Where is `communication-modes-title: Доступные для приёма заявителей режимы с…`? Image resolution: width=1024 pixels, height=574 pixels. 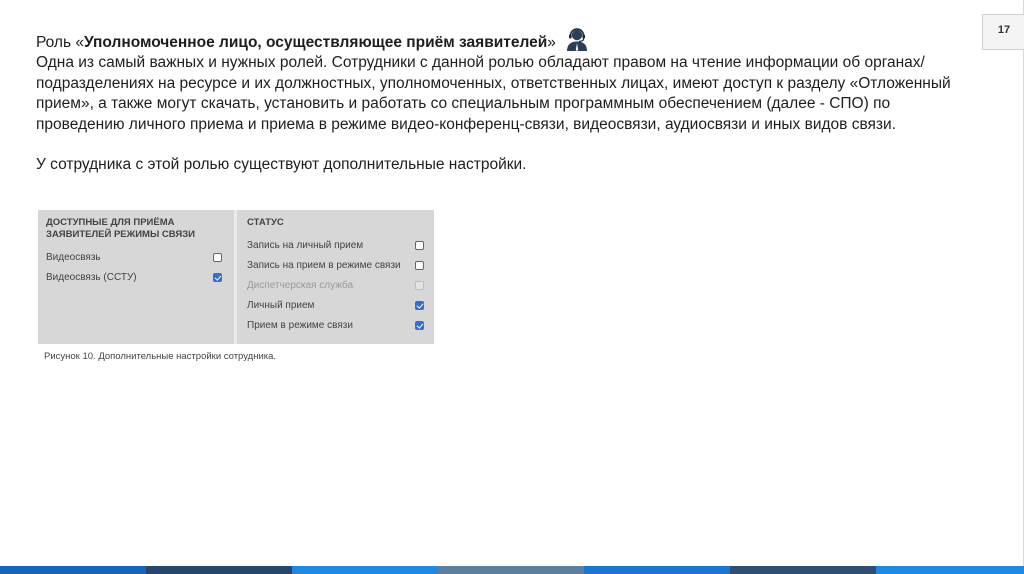 communication-modes-title: Доступные для приёма заявителей режимы с… is located at coordinates (120, 228).